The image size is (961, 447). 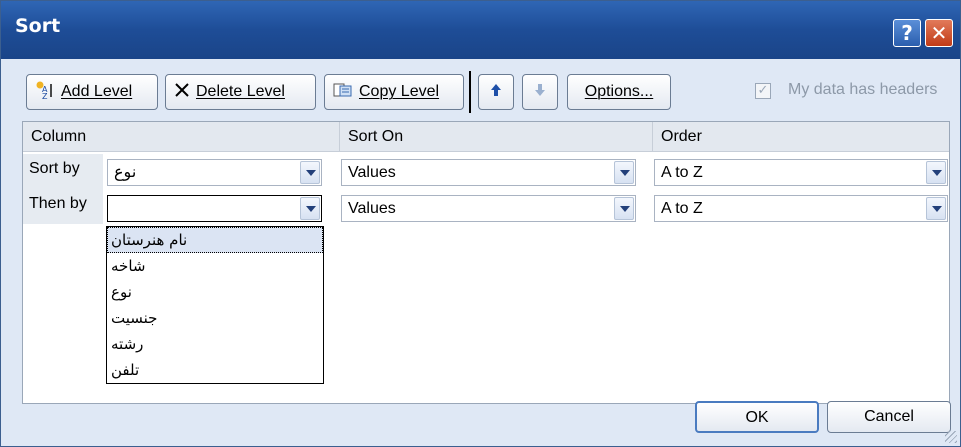 I want to click on copy-level-label: Copy Level, so click(x=399, y=91).